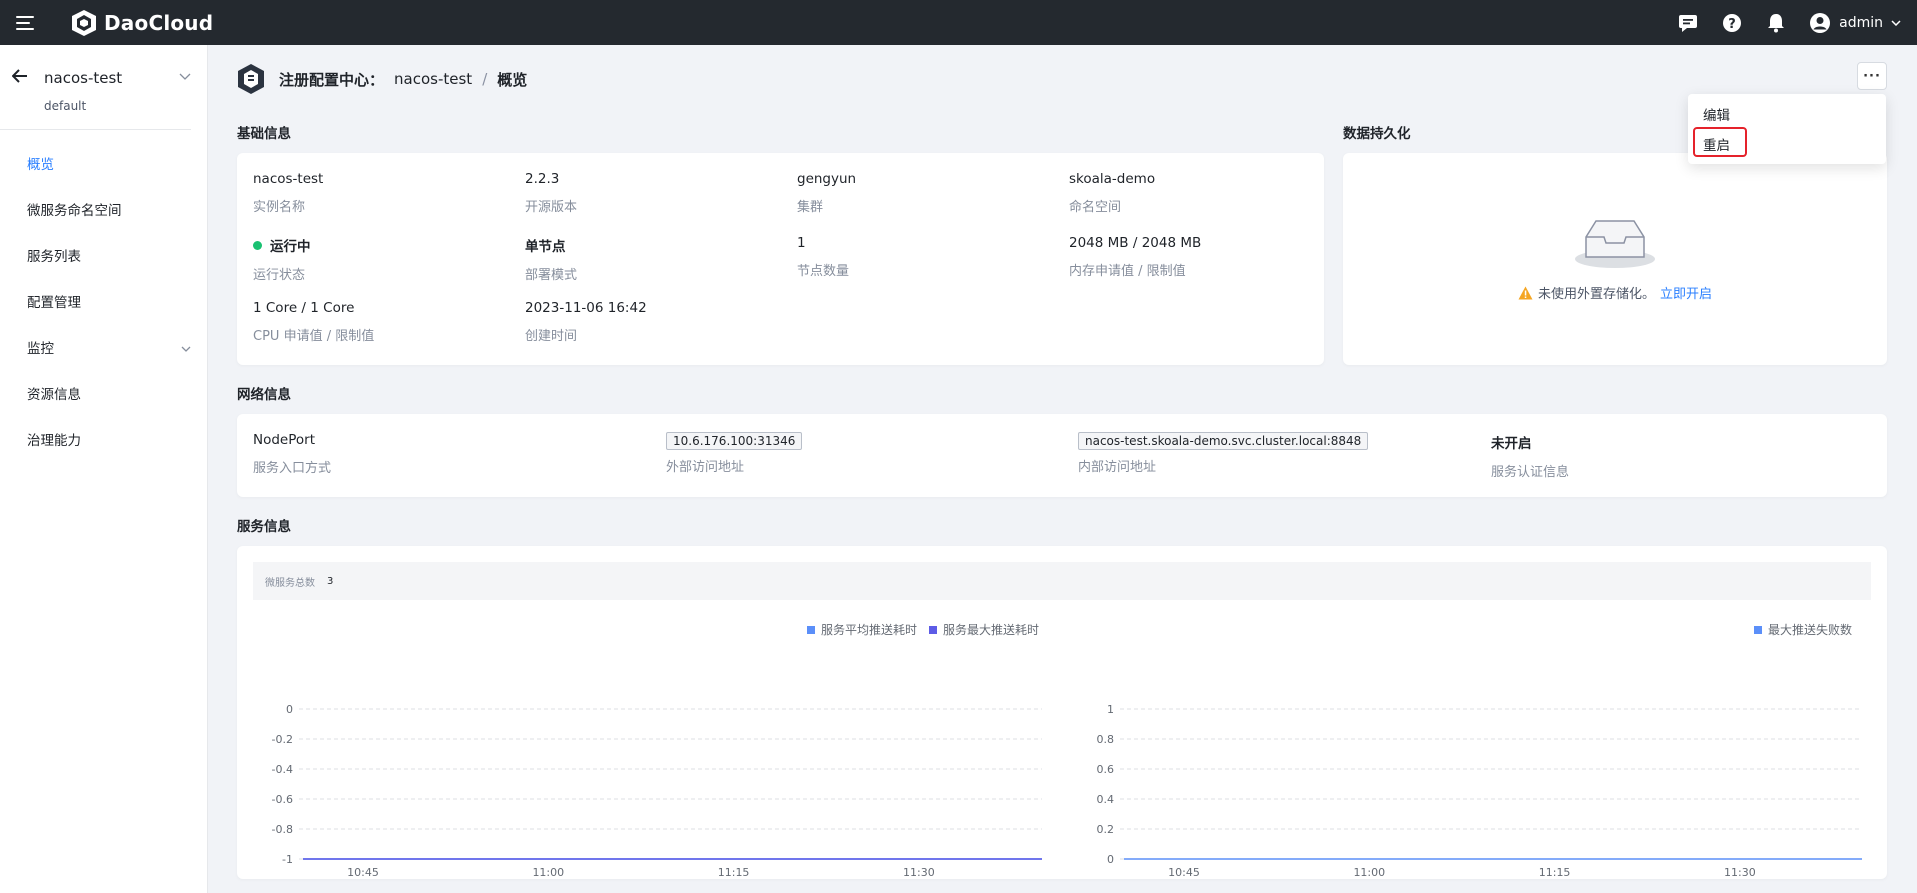  Describe the element at coordinates (958, 22) in the screenshot. I see `top-bar: DaoCloud ? admin` at that location.